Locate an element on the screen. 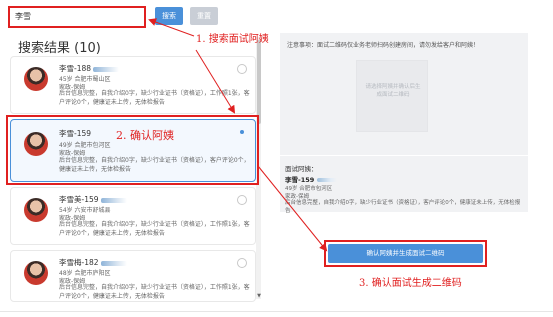 The height and width of the screenshot is (317, 553). confirm-generate-qr-button: 确认阿姨并生成面试二维码 is located at coordinates (405, 253).